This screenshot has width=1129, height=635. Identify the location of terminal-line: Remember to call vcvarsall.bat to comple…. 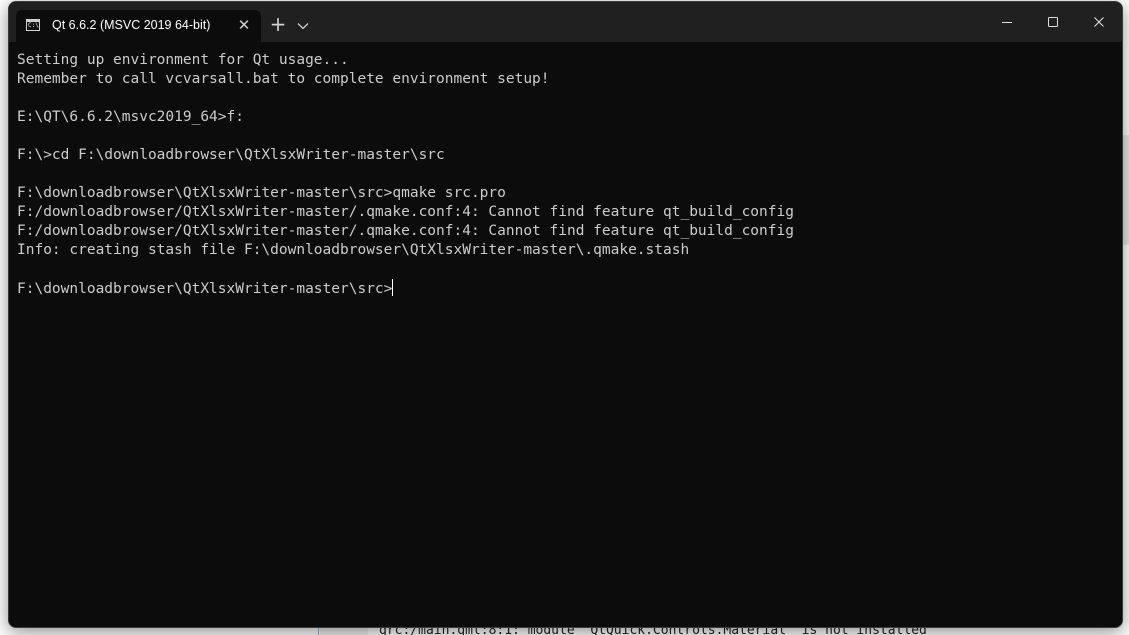
(283, 79).